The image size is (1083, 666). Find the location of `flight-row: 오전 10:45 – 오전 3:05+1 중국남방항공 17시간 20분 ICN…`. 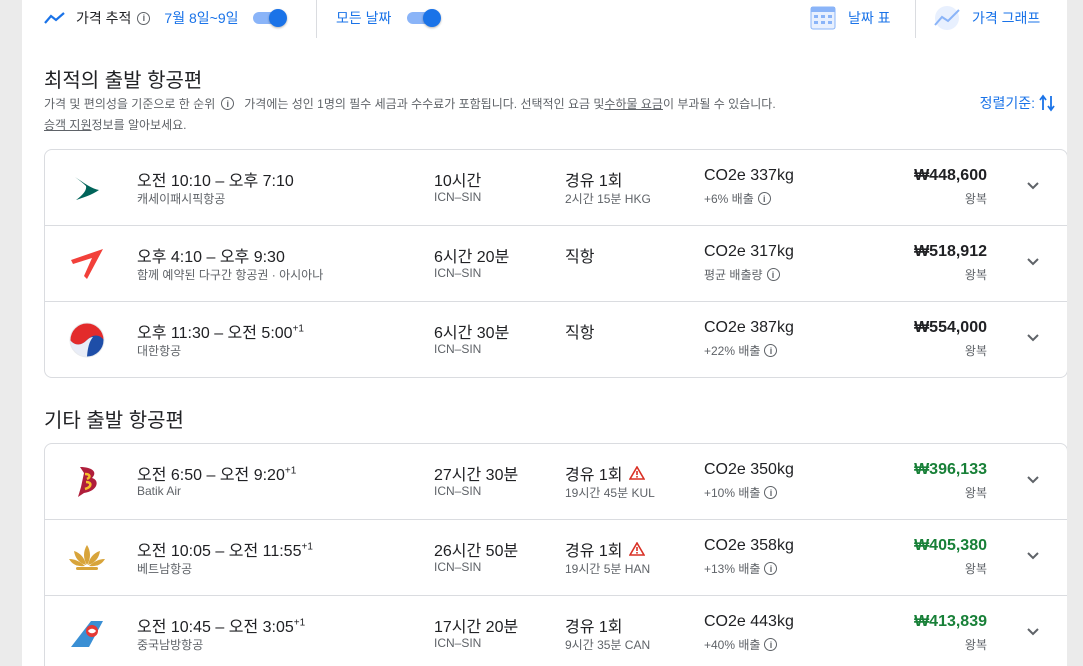

flight-row: 오전 10:45 – 오전 3:05+1 중국남방항공 17시간 20분 ICN… is located at coordinates (556, 631).